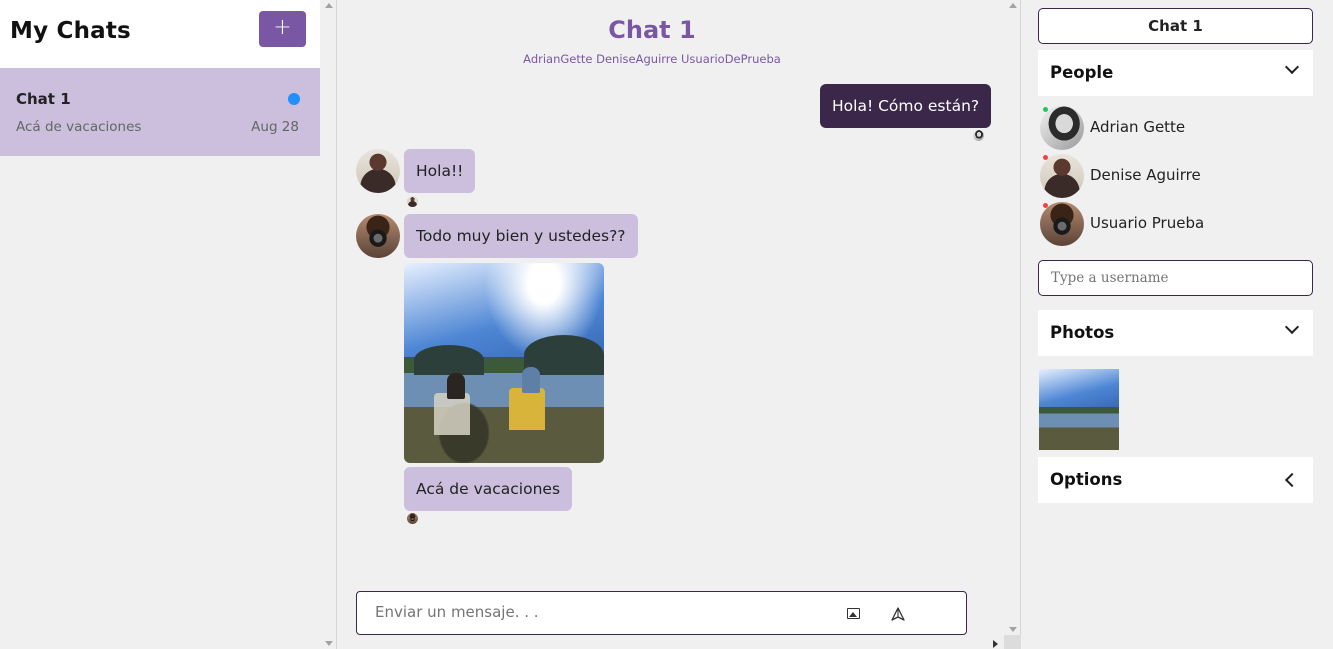 The image size is (1333, 649). I want to click on username-input, so click(1176, 278).